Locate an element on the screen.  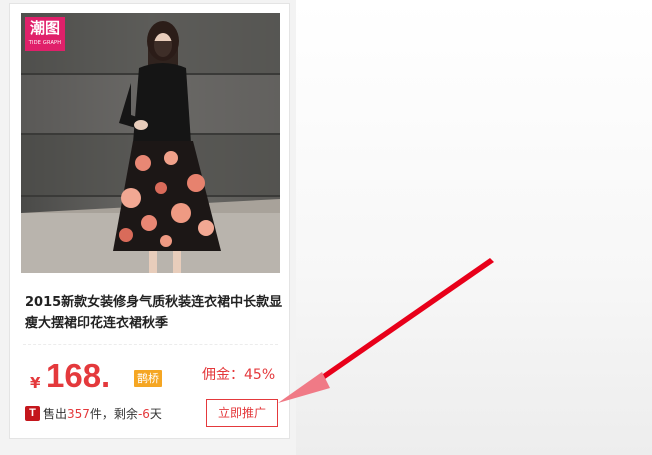
red-arrow-annotation is located at coordinates (386, 330).